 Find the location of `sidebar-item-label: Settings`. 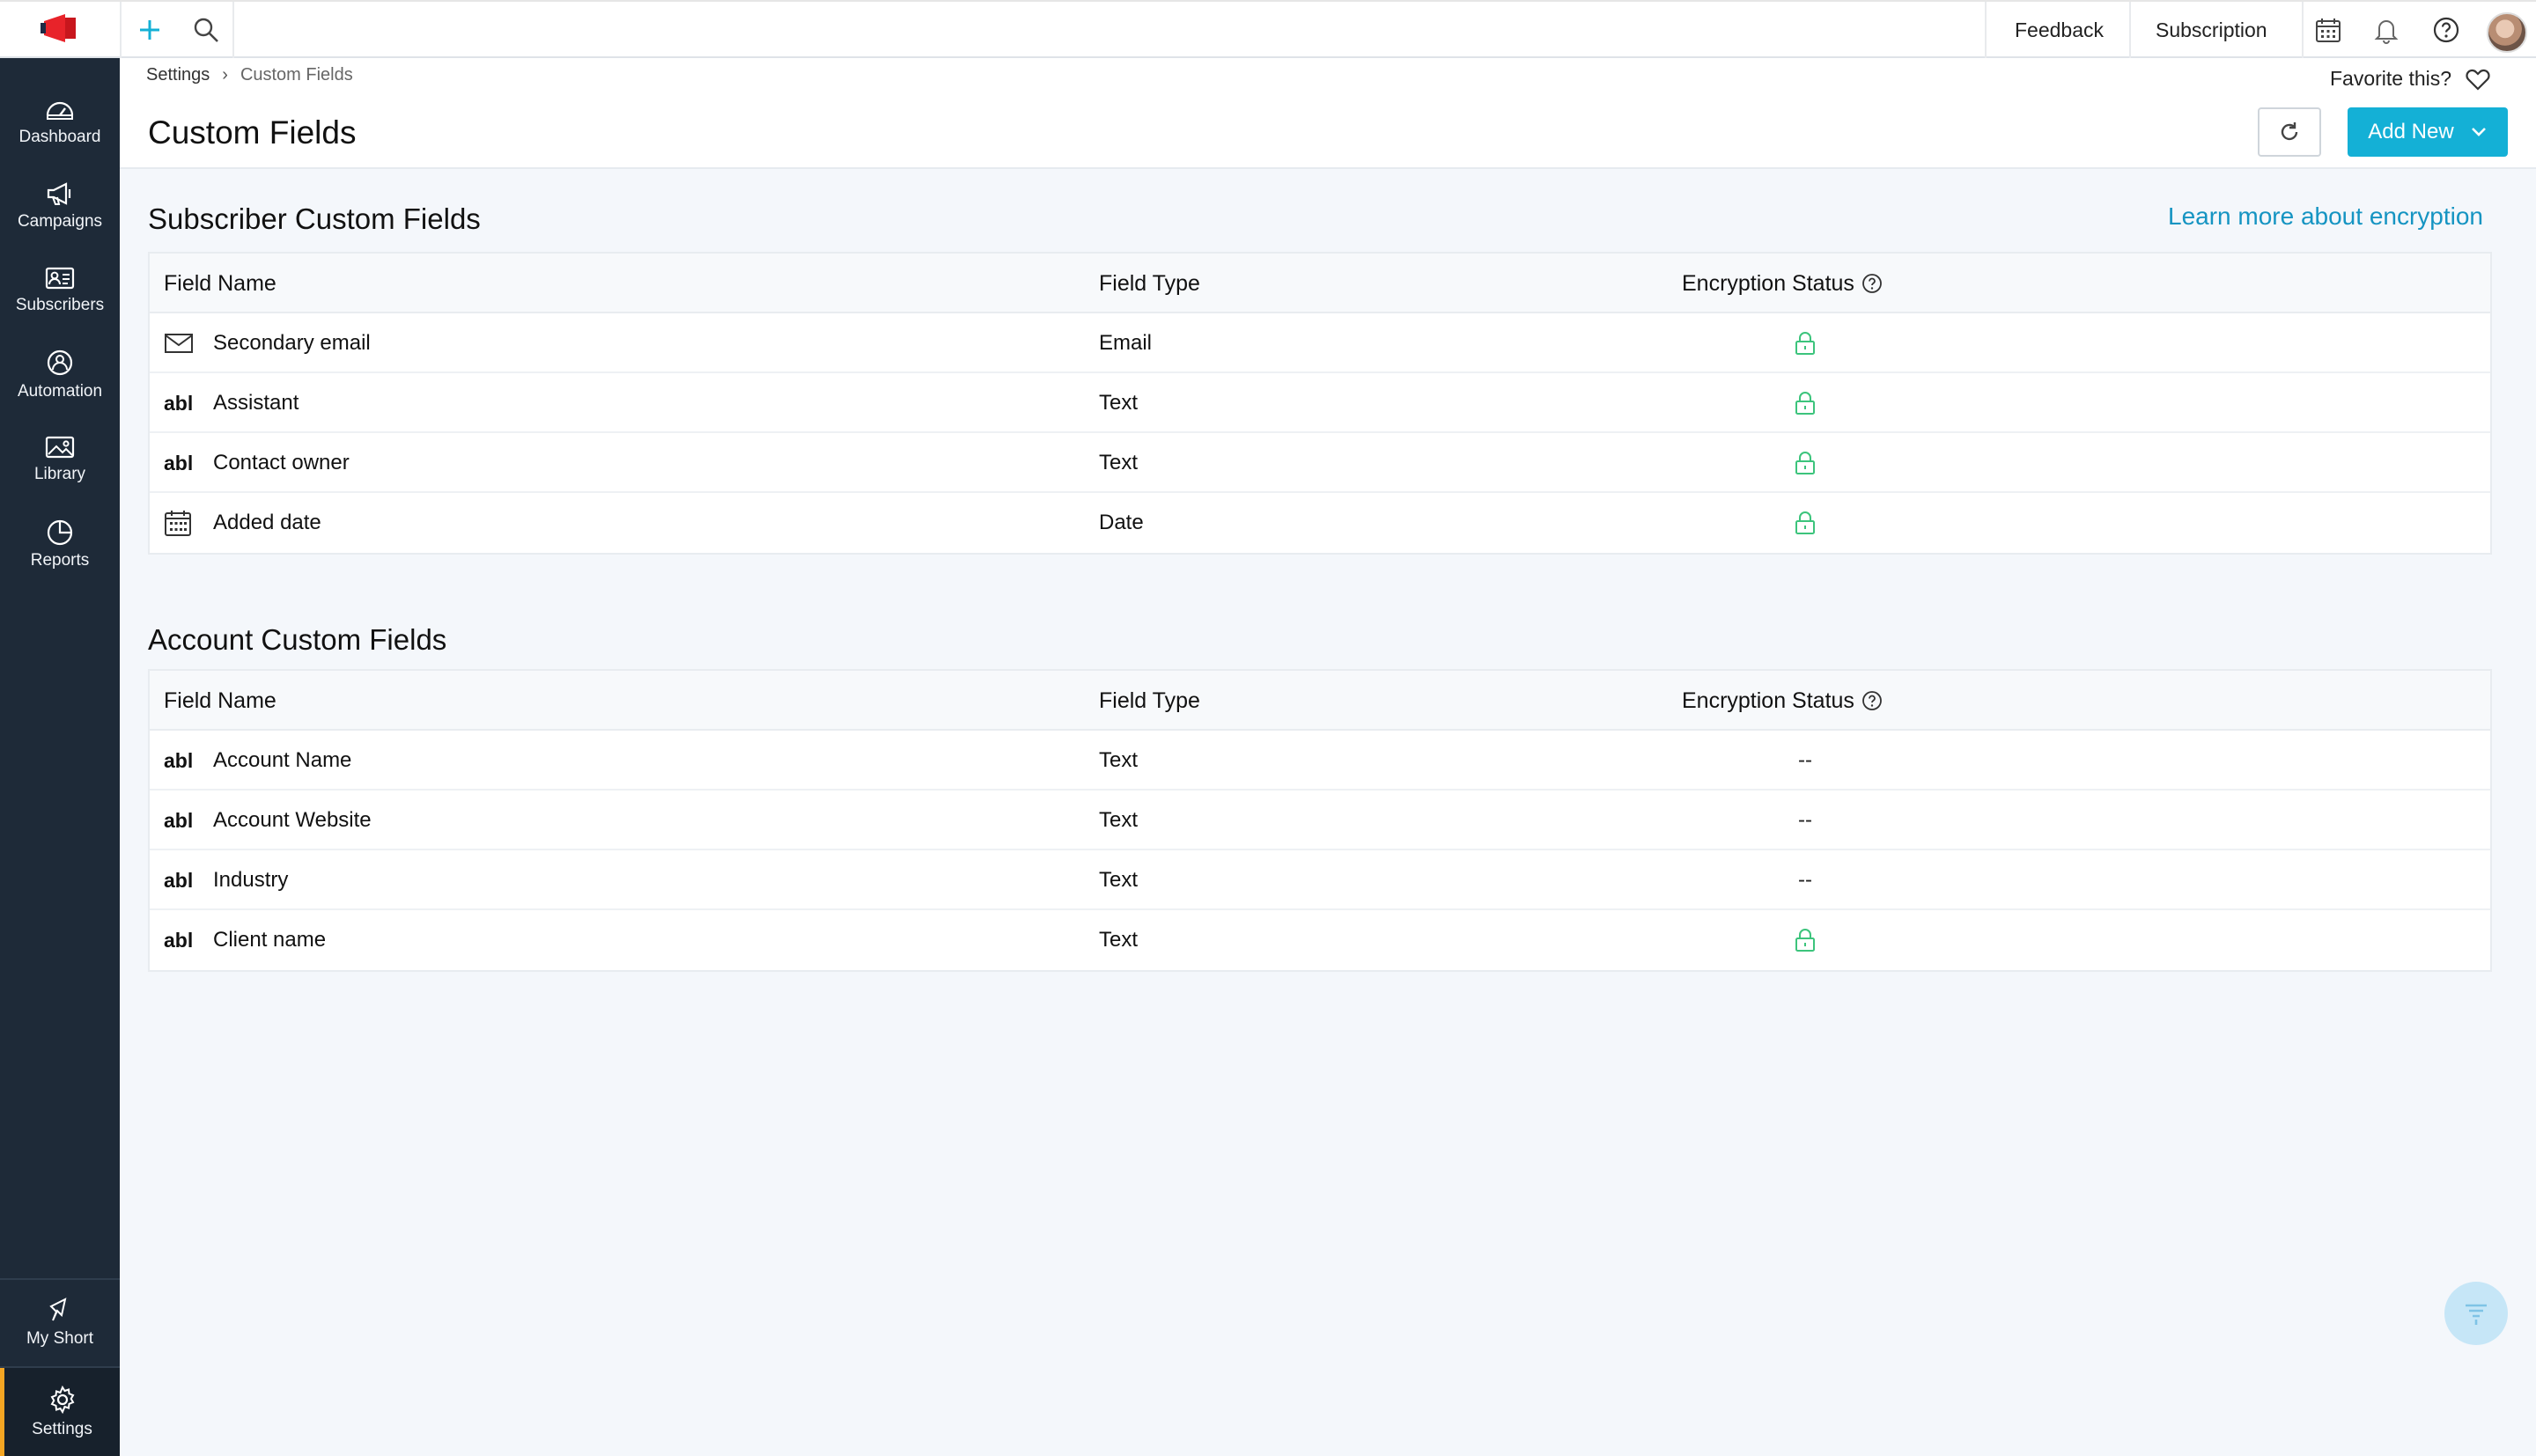

sidebar-item-label: Settings is located at coordinates (62, 1429).